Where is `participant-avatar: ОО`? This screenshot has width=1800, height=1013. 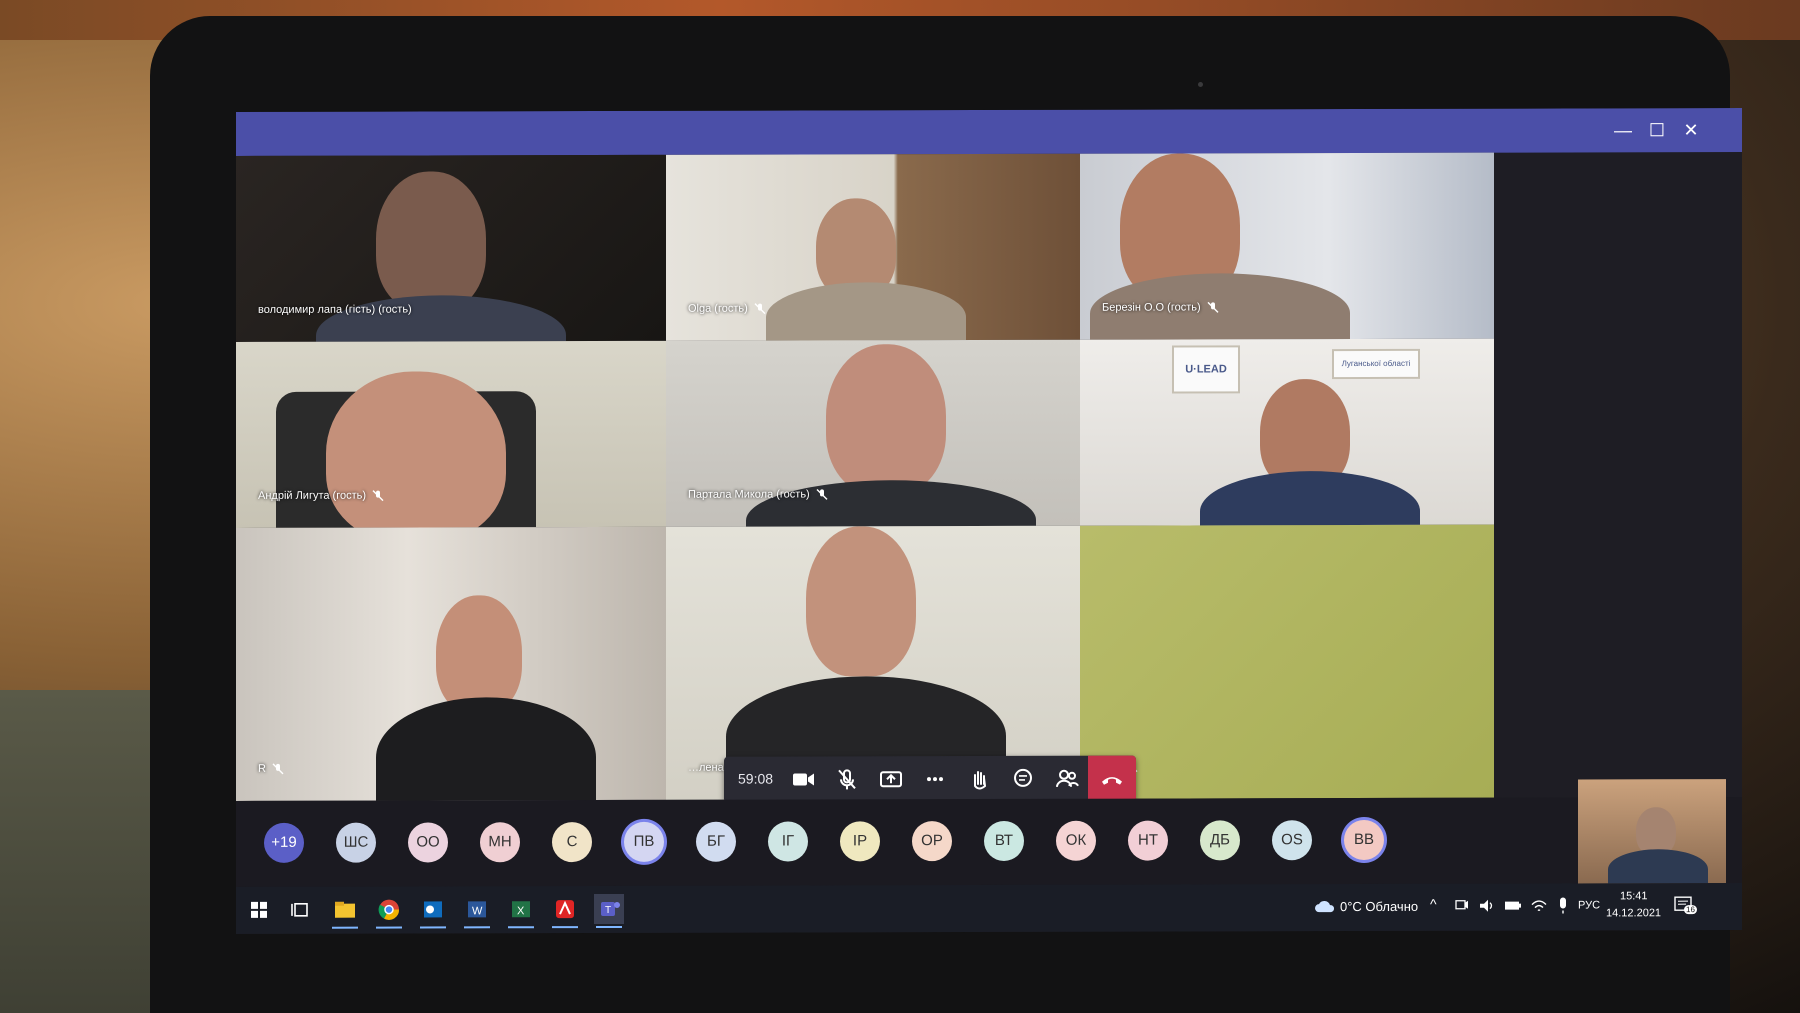
participant-avatar: ОО is located at coordinates (428, 842).